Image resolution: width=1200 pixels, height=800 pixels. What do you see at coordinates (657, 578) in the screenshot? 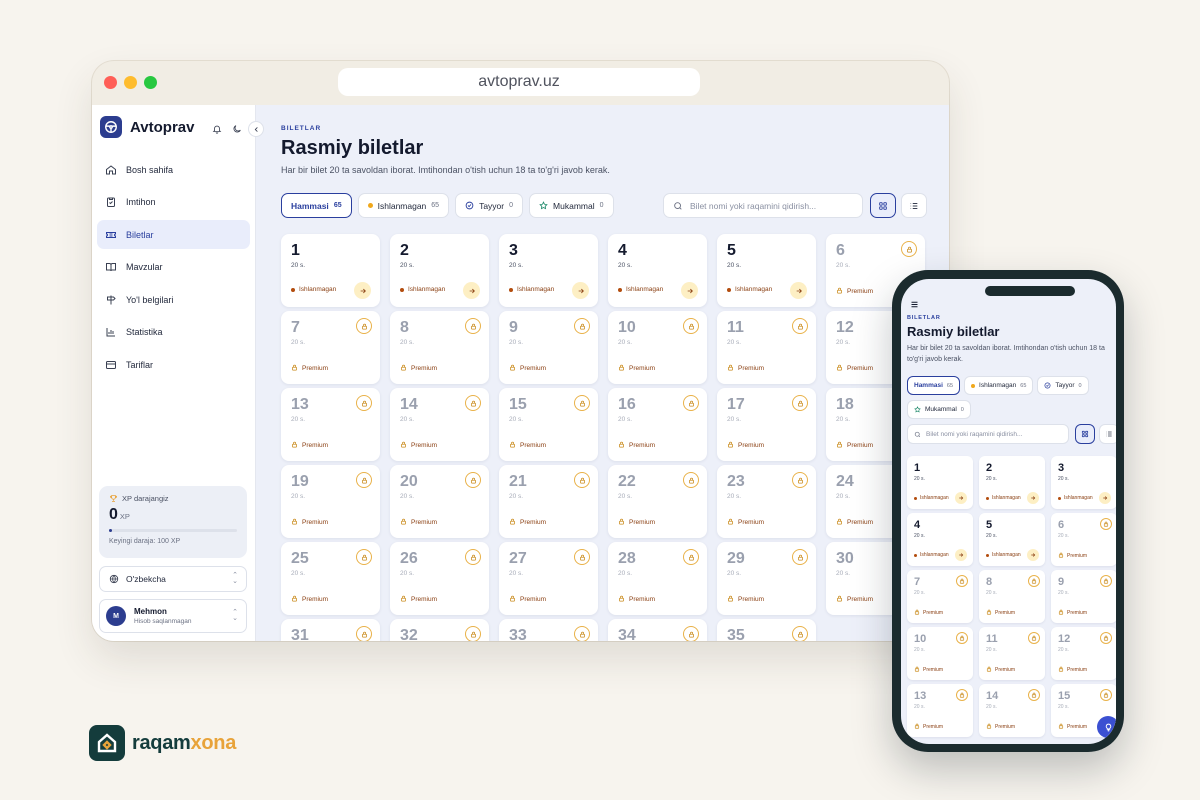
I see `ticket-card-locked: 28 20 s. Premium` at bounding box center [657, 578].